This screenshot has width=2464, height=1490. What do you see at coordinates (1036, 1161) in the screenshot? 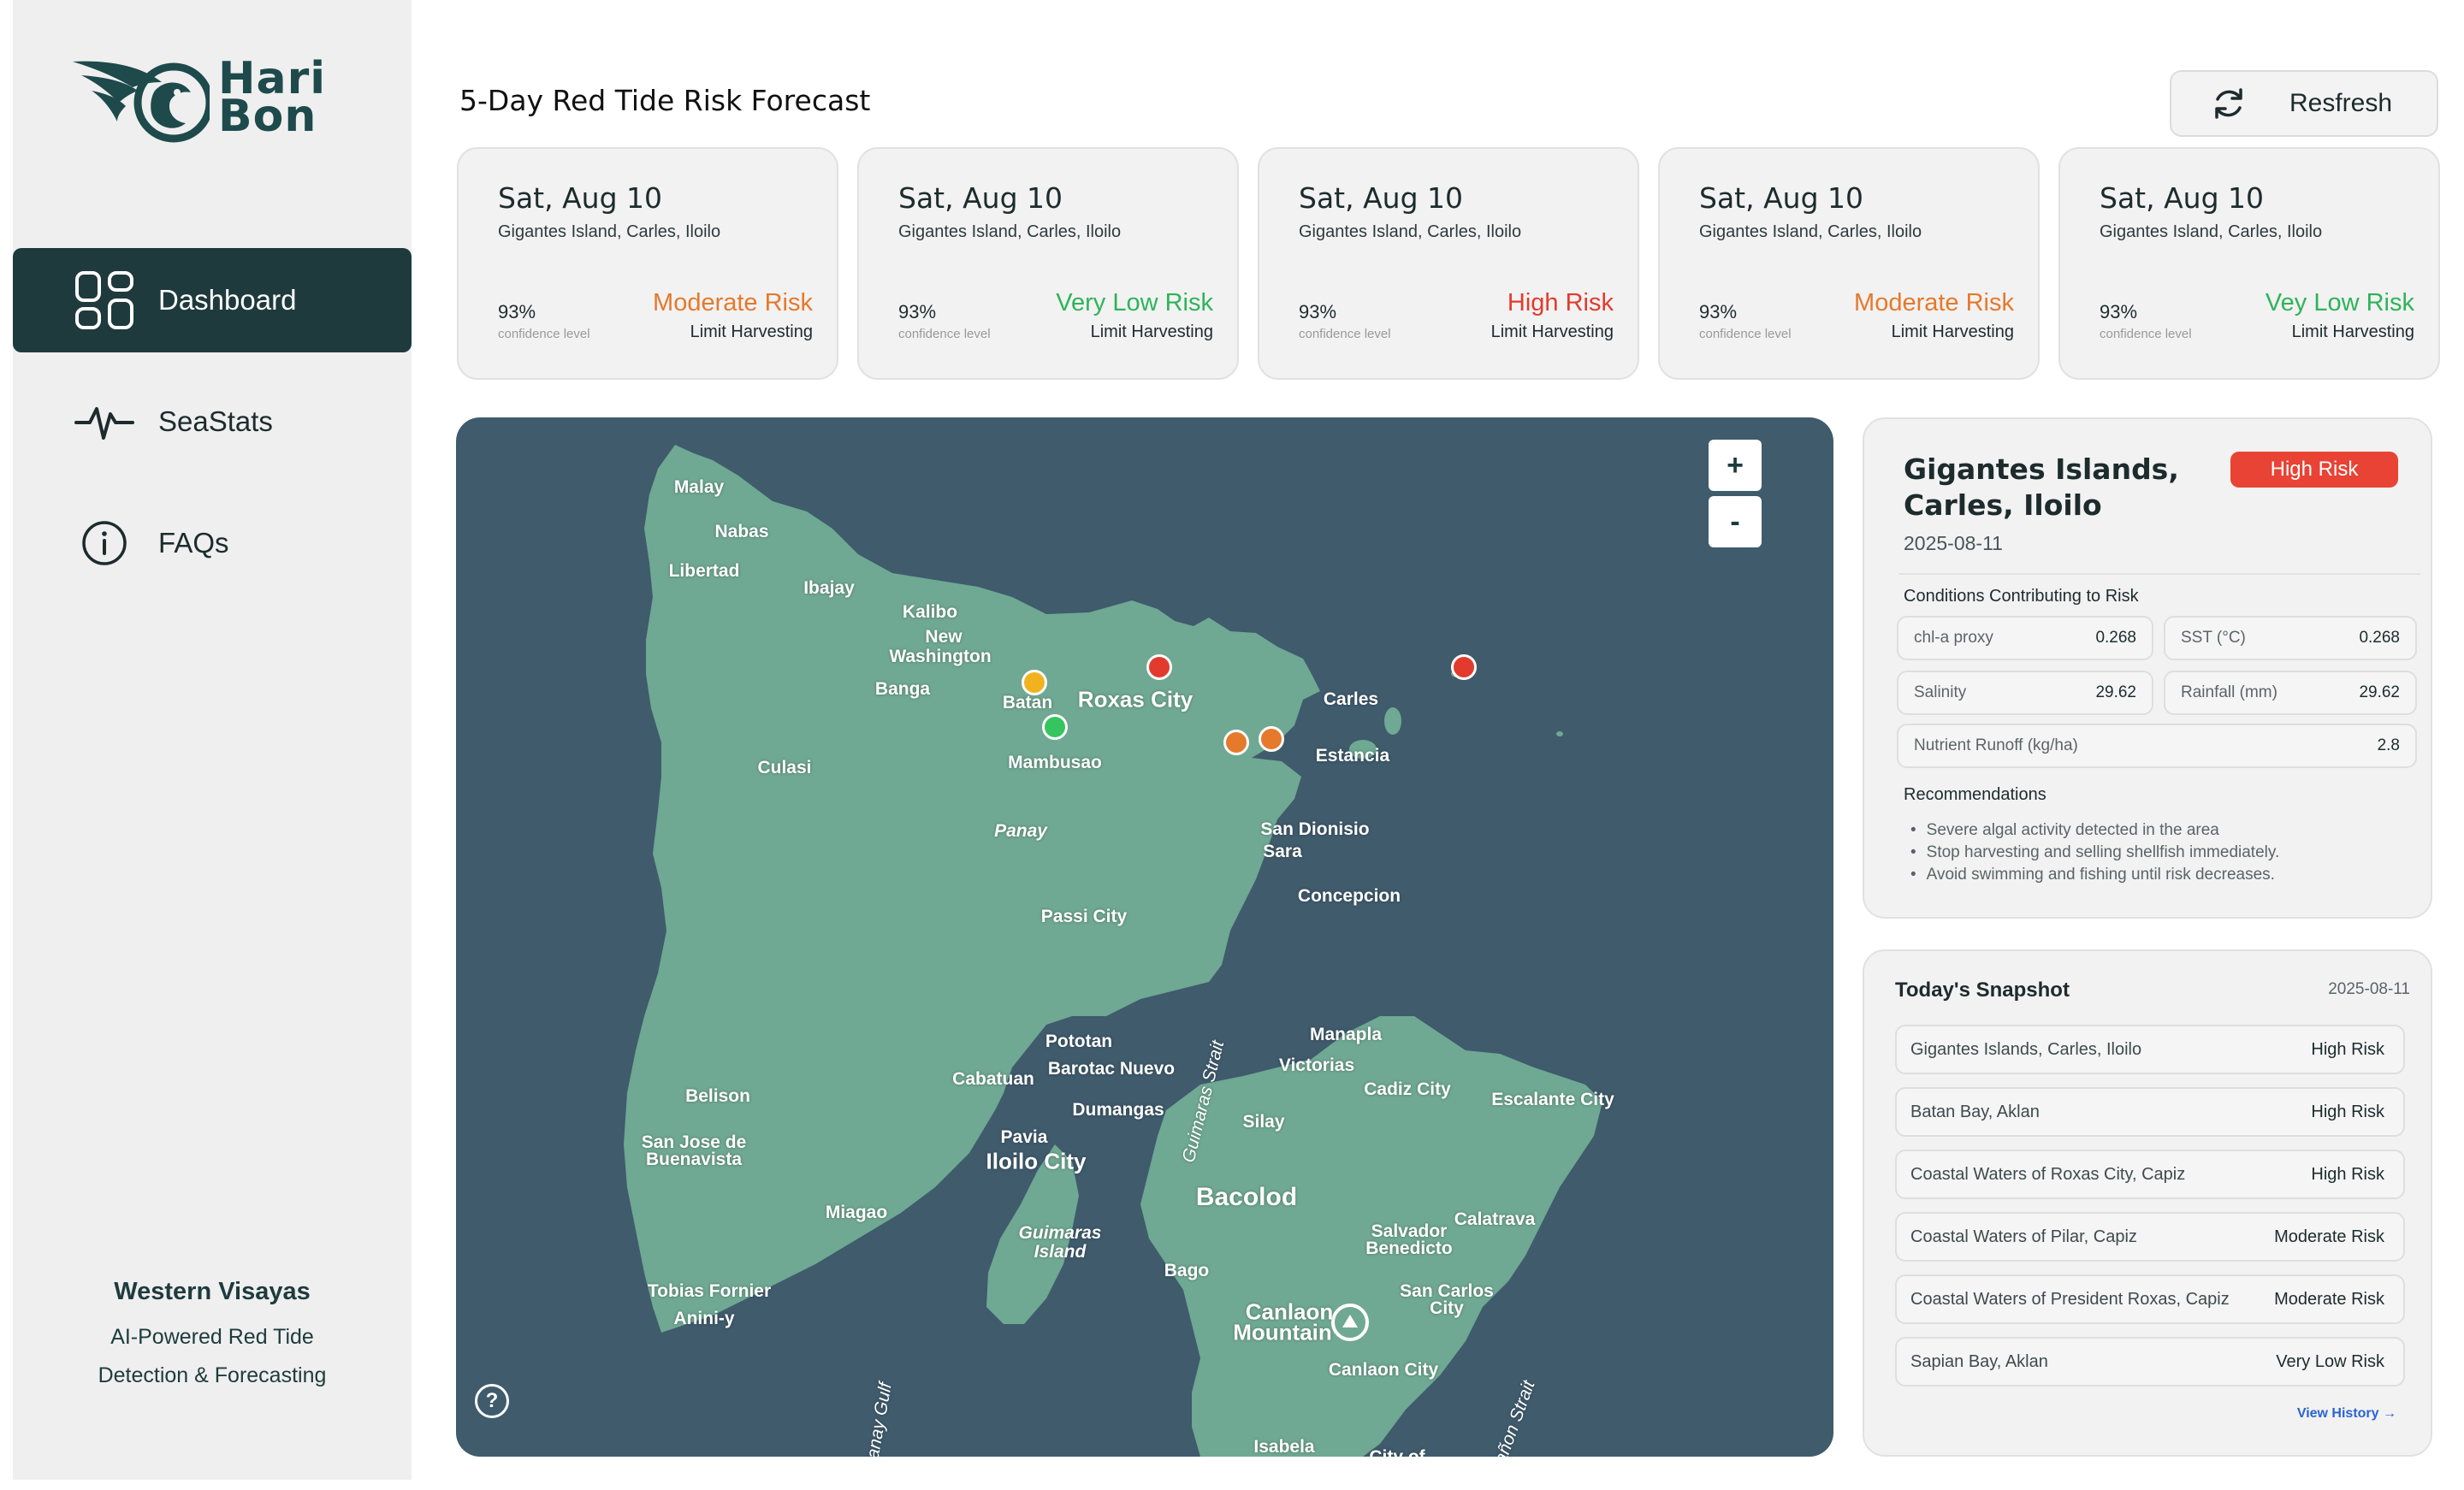
I see `map-label: Iloilo City` at bounding box center [1036, 1161].